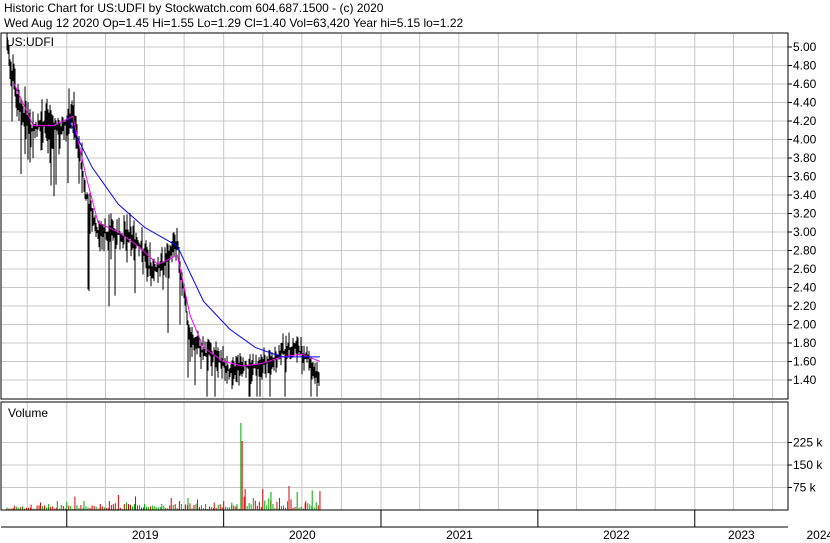 The height and width of the screenshot is (543, 830). What do you see at coordinates (805, 232) in the screenshot?
I see `price-tick-label: 3.00` at bounding box center [805, 232].